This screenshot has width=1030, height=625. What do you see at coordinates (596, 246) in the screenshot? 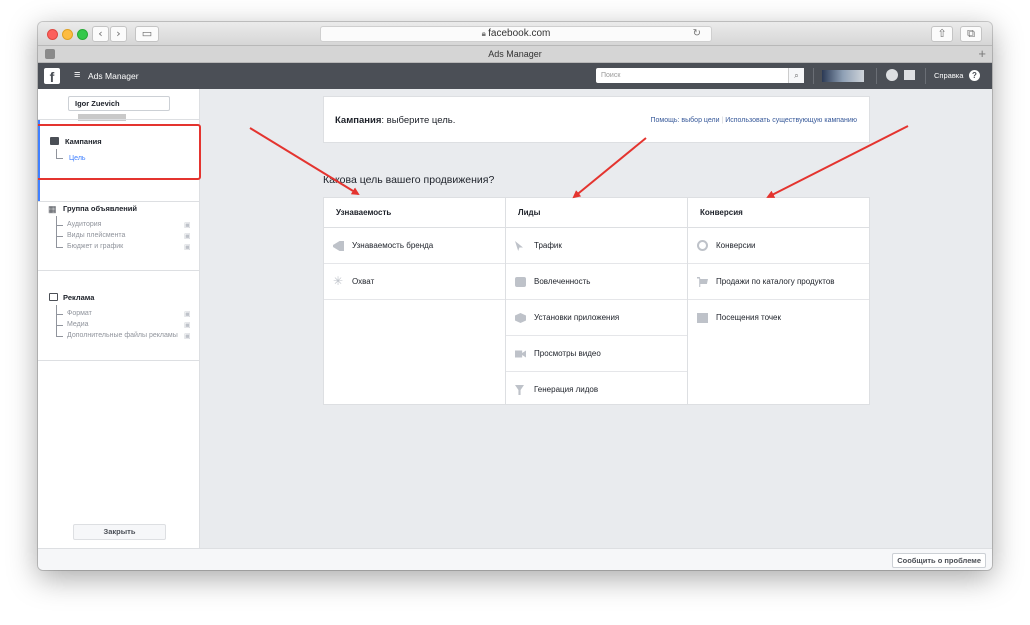
I see `objective-option: Трафик` at bounding box center [596, 246].